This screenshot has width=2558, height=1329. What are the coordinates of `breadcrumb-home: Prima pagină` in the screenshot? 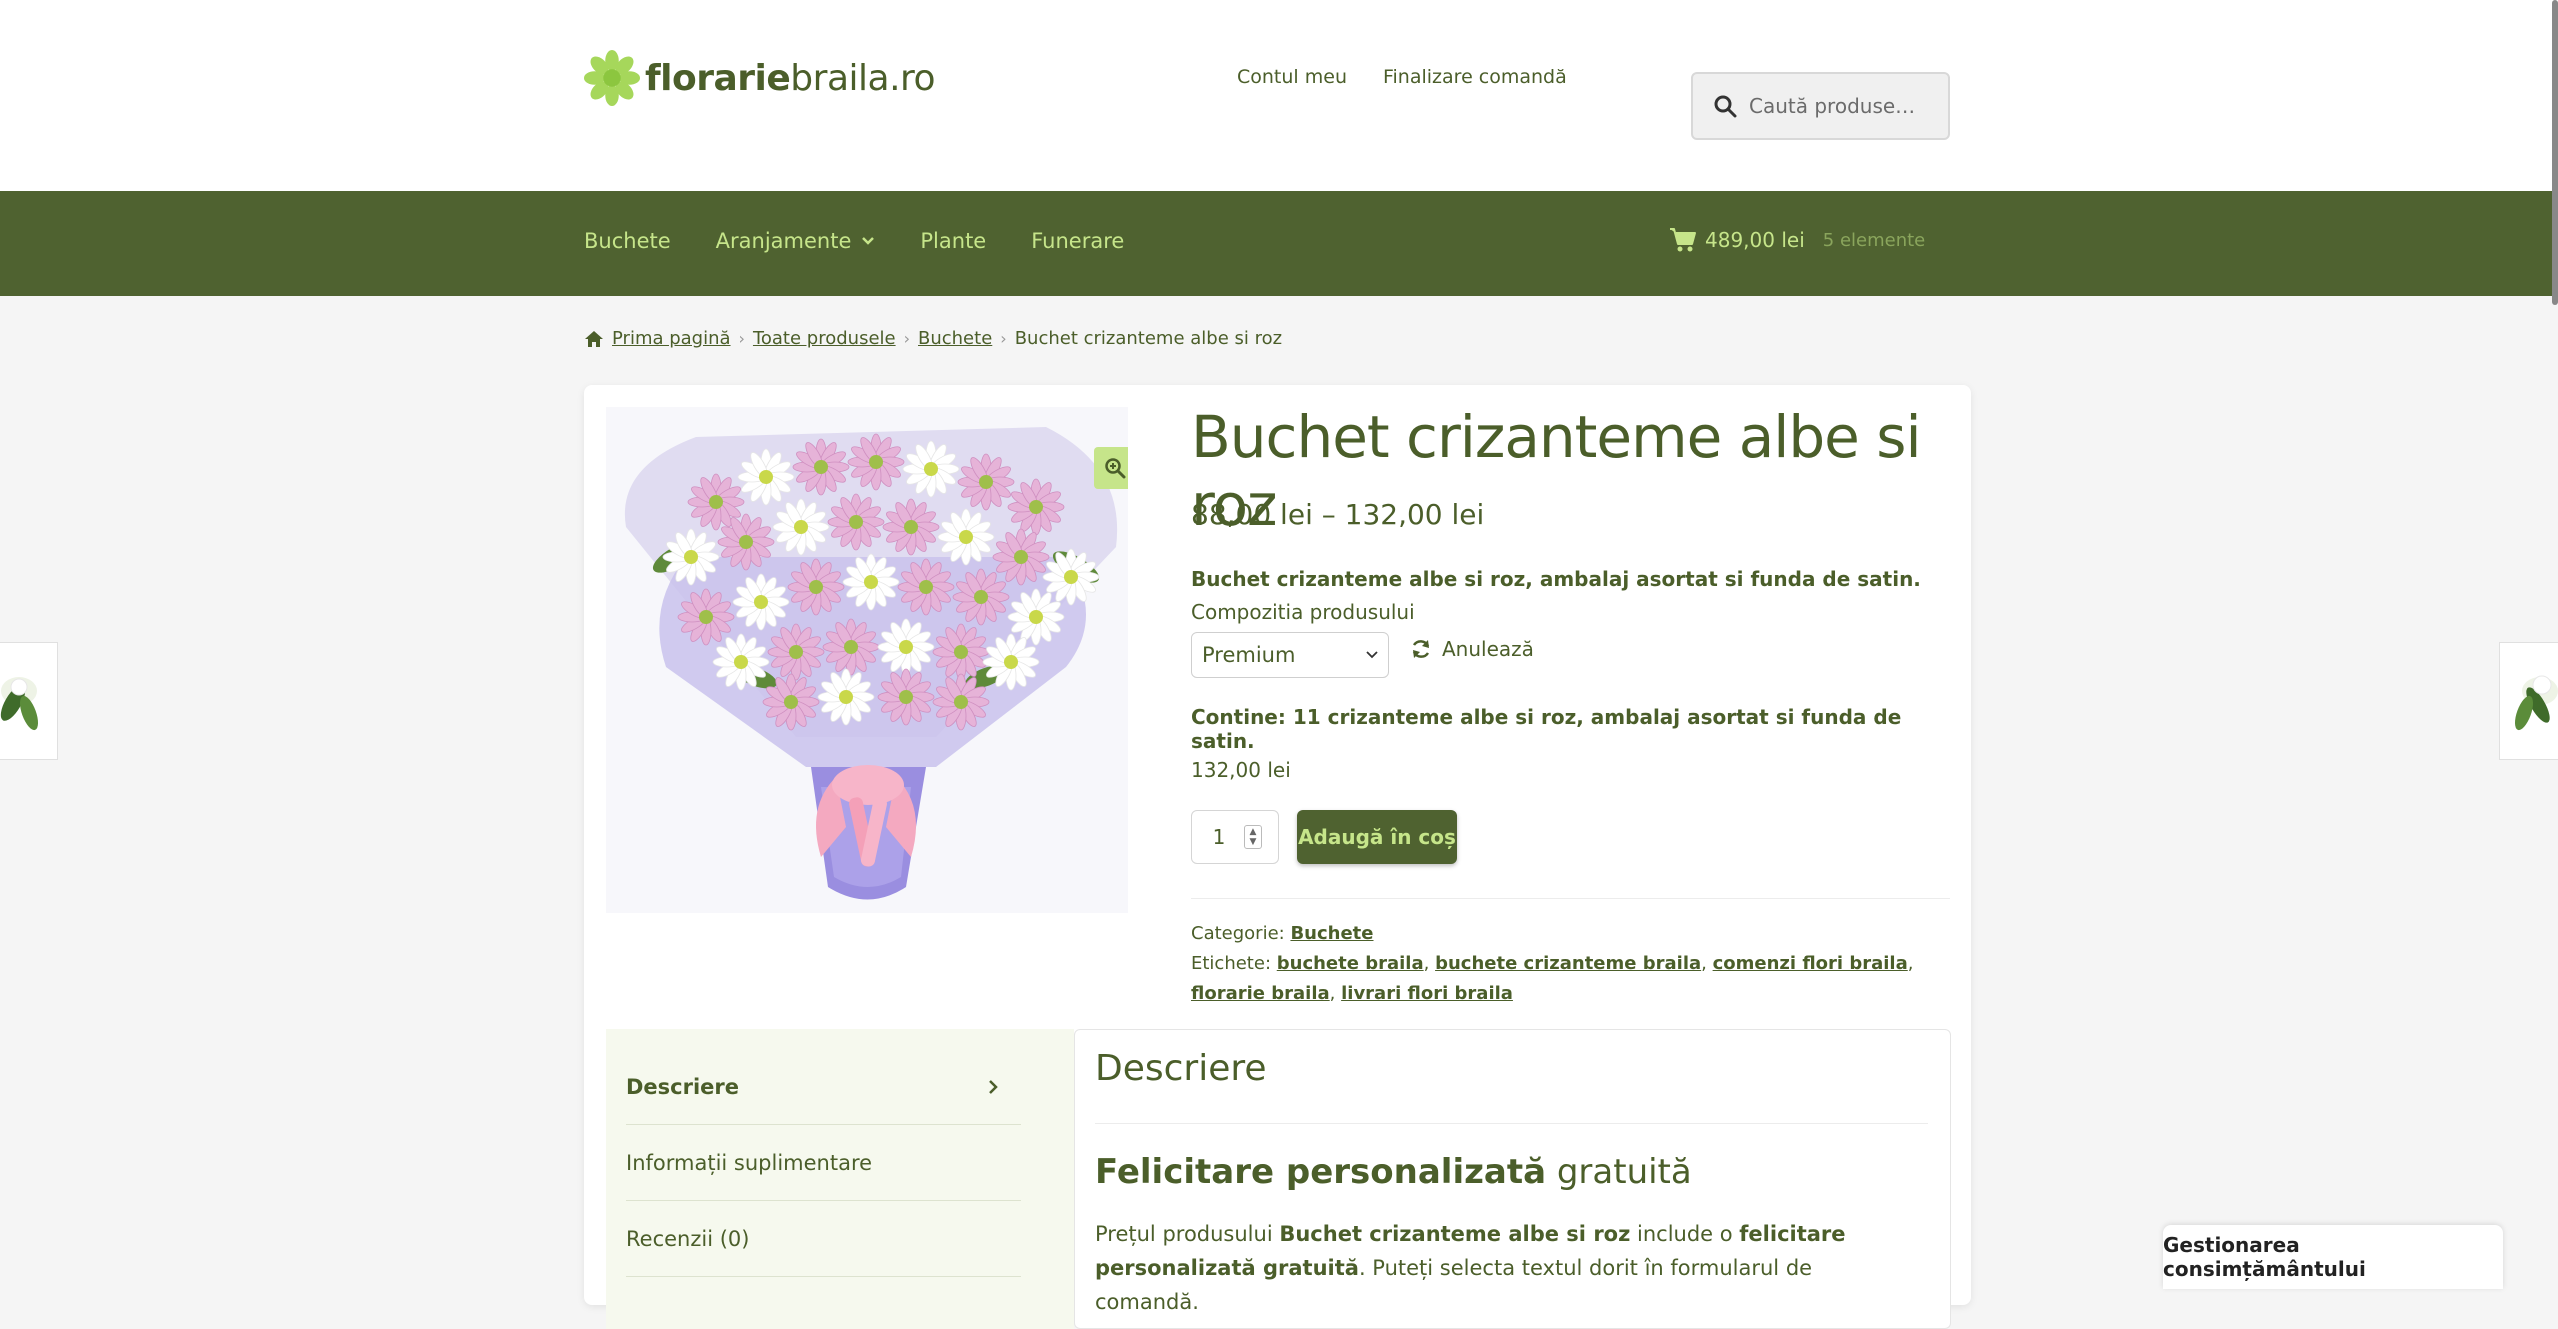 It's located at (671, 338).